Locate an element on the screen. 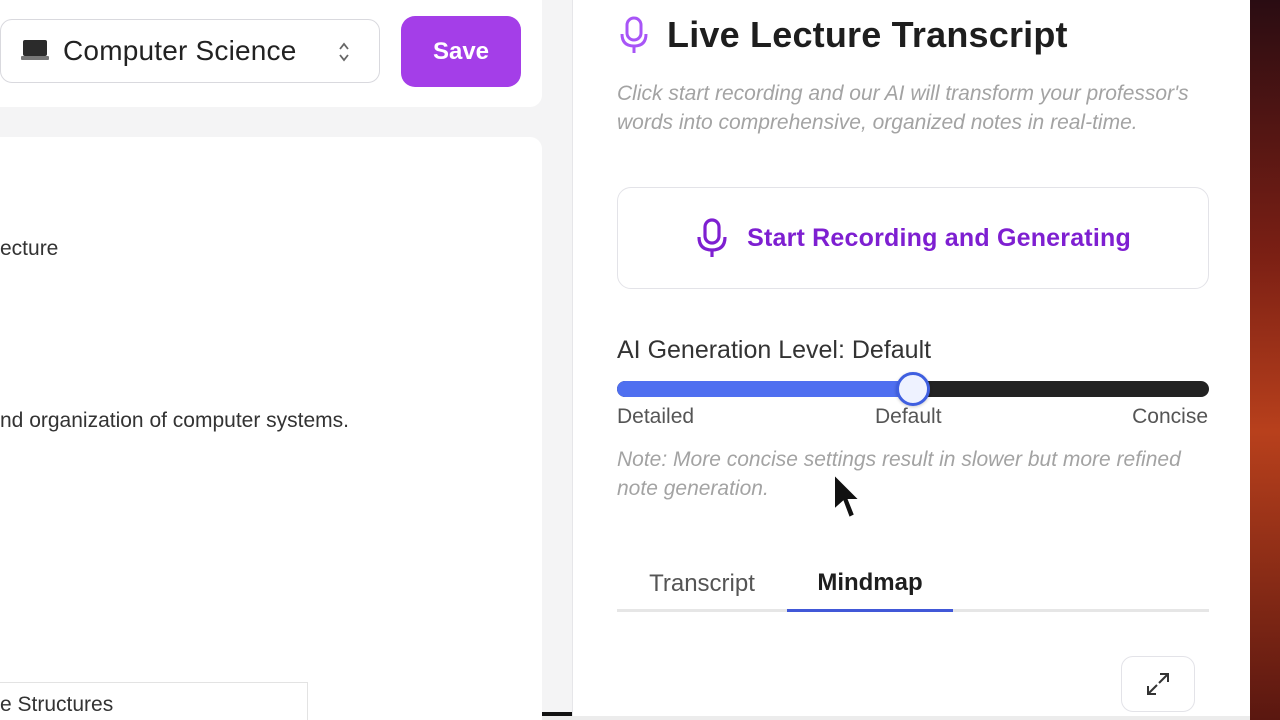 This screenshot has width=1280, height=720. slider-thumb is located at coordinates (913, 389).